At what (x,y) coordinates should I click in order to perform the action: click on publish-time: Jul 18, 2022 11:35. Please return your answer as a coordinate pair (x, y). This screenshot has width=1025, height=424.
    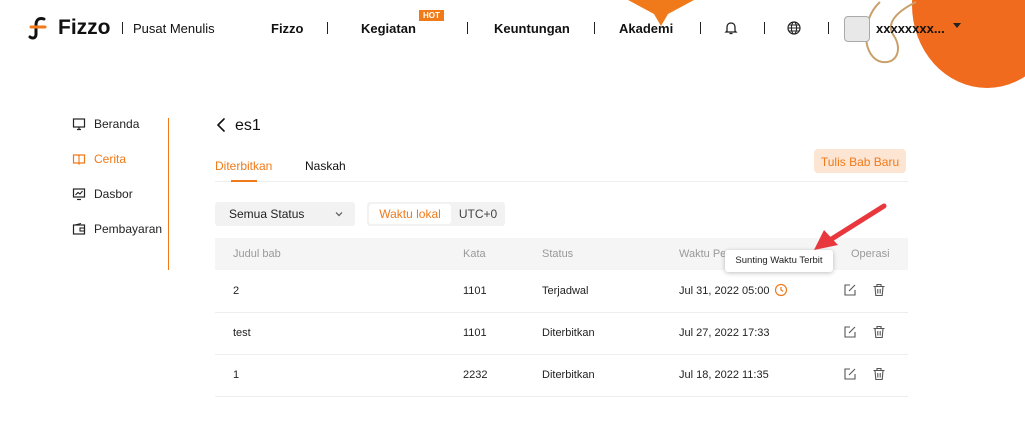
    Looking at the image, I should click on (724, 375).